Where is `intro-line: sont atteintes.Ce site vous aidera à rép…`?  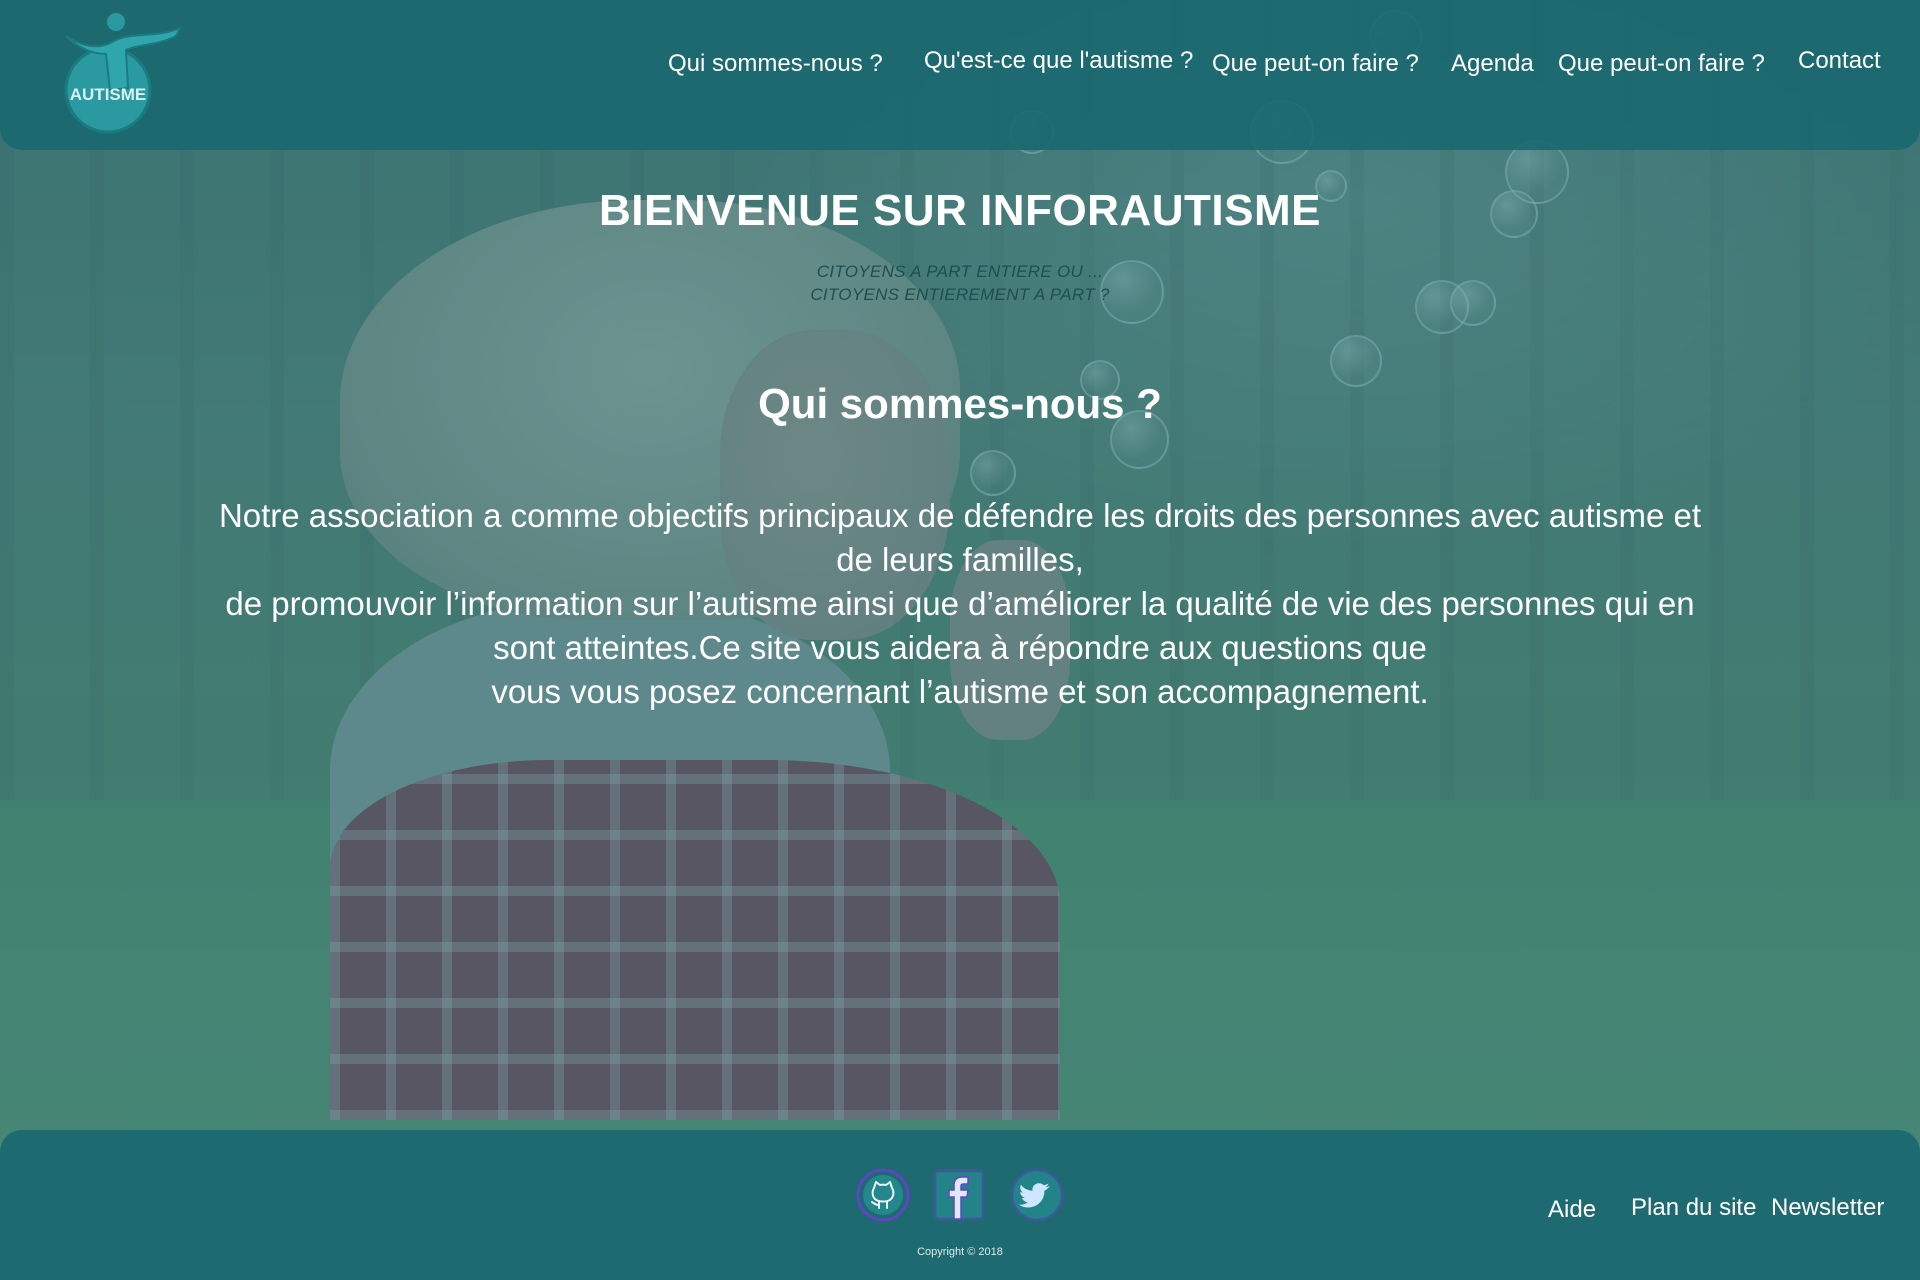
intro-line: sont atteintes.Ce site vous aidera à rép… is located at coordinates (960, 647).